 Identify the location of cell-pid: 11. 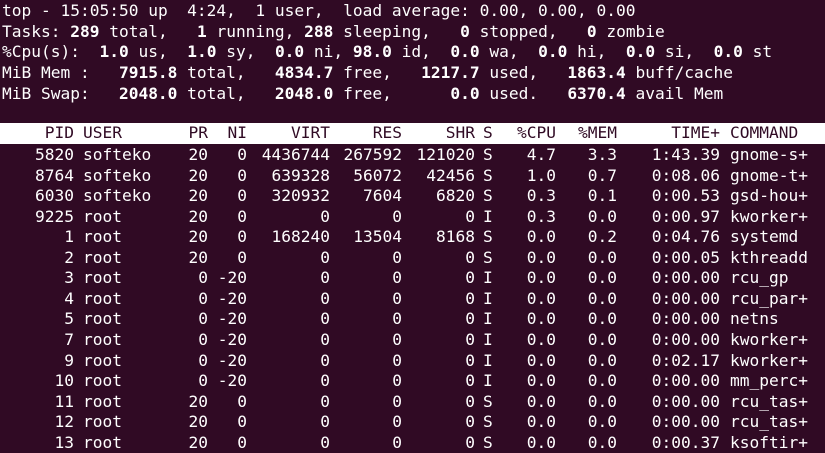
(64, 401).